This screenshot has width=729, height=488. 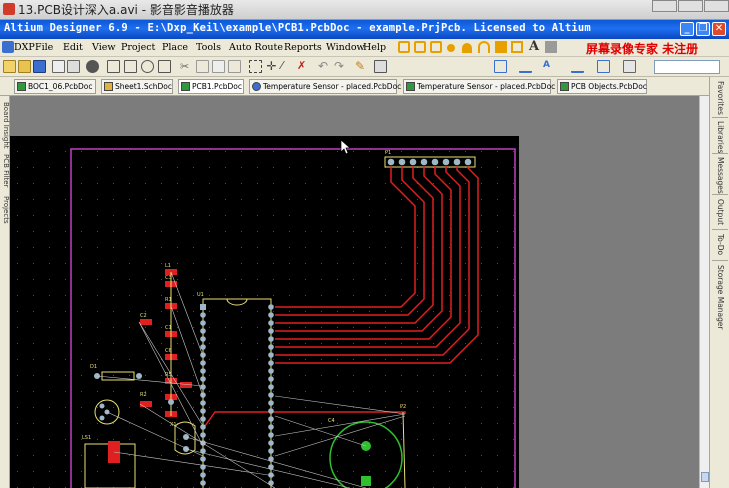 What do you see at coordinates (271, 66) in the screenshot?
I see `move-icon: ✛` at bounding box center [271, 66].